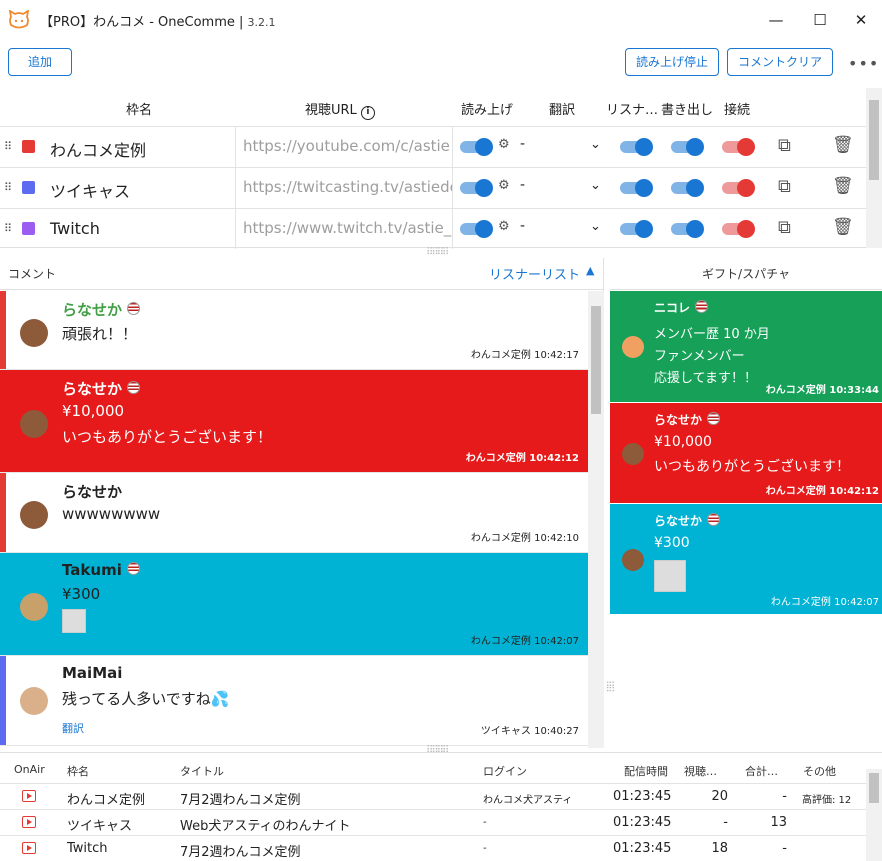  Describe the element at coordinates (367, 113) in the screenshot. I see `info-icon: i` at that location.